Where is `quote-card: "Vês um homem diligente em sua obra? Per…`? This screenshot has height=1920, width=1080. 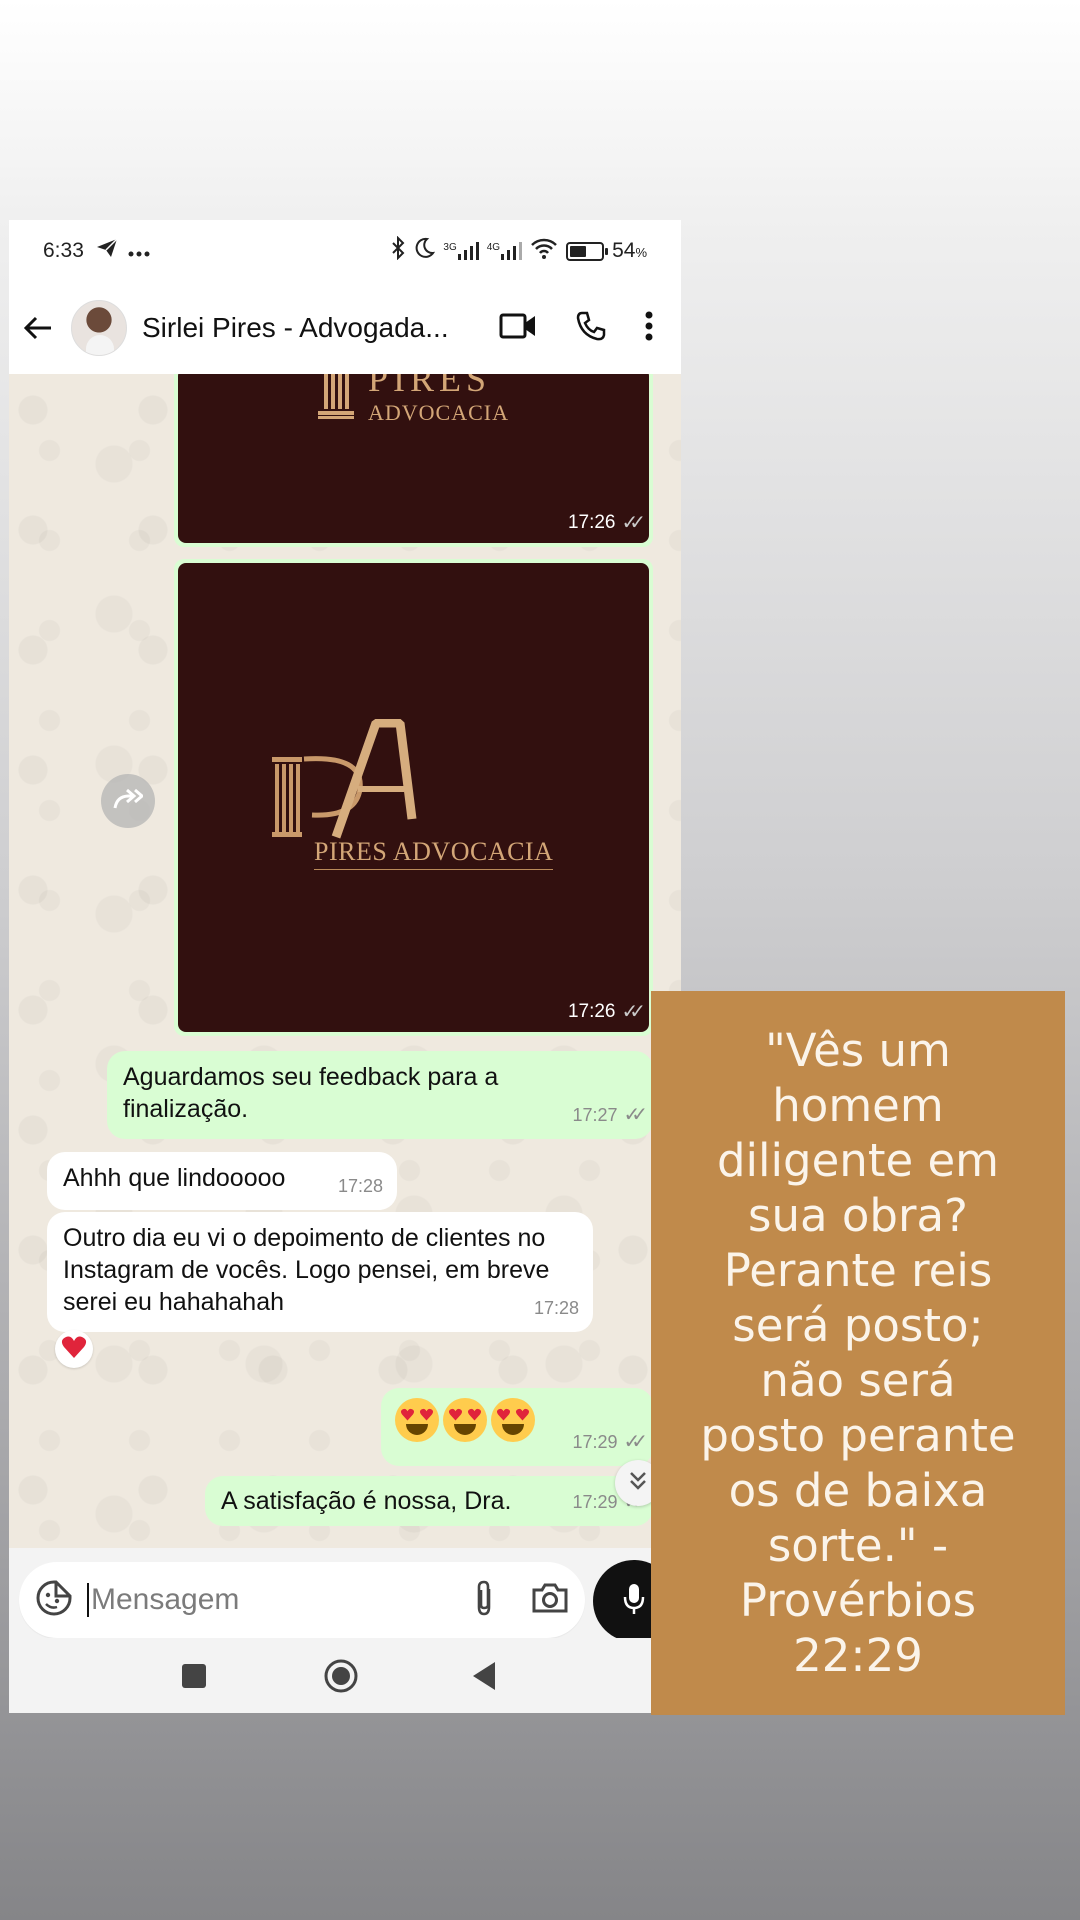
quote-card: "Vês um homem diligente em sua obra? Per… is located at coordinates (858, 1353).